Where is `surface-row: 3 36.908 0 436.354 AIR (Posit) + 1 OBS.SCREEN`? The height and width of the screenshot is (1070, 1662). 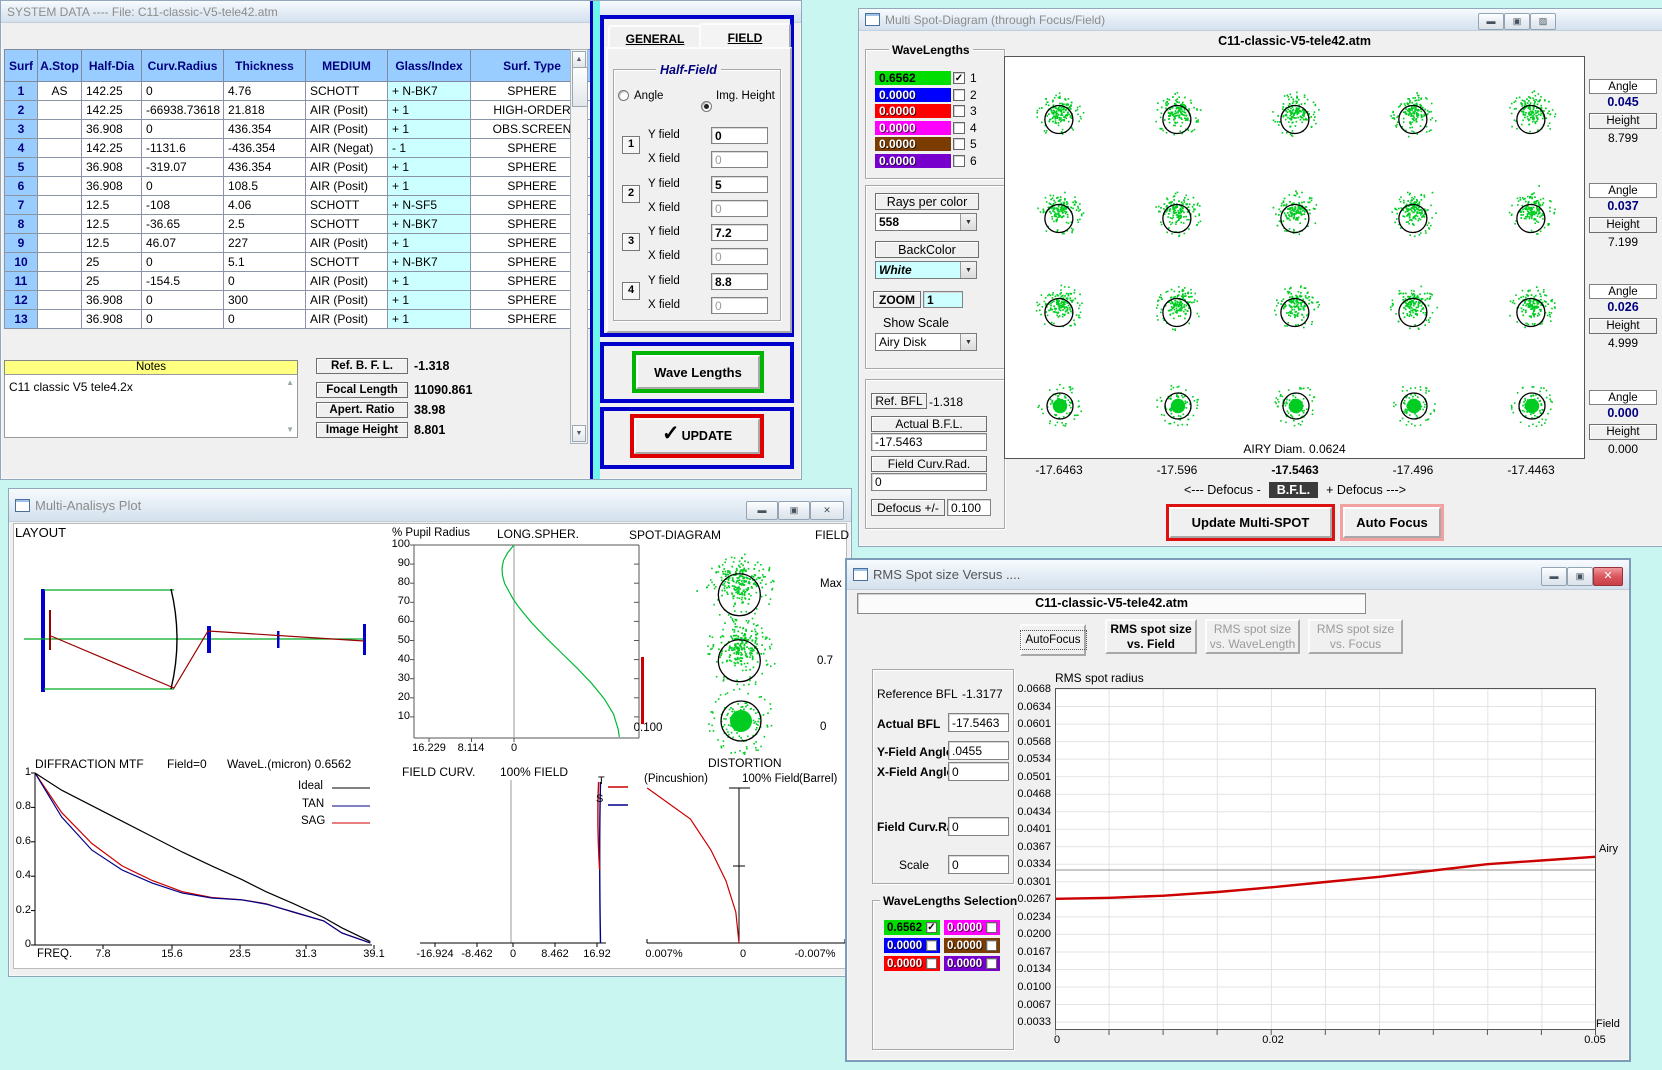 surface-row: 3 36.908 0 436.354 AIR (Posit) + 1 OBS.SCREEN is located at coordinates (299, 129).